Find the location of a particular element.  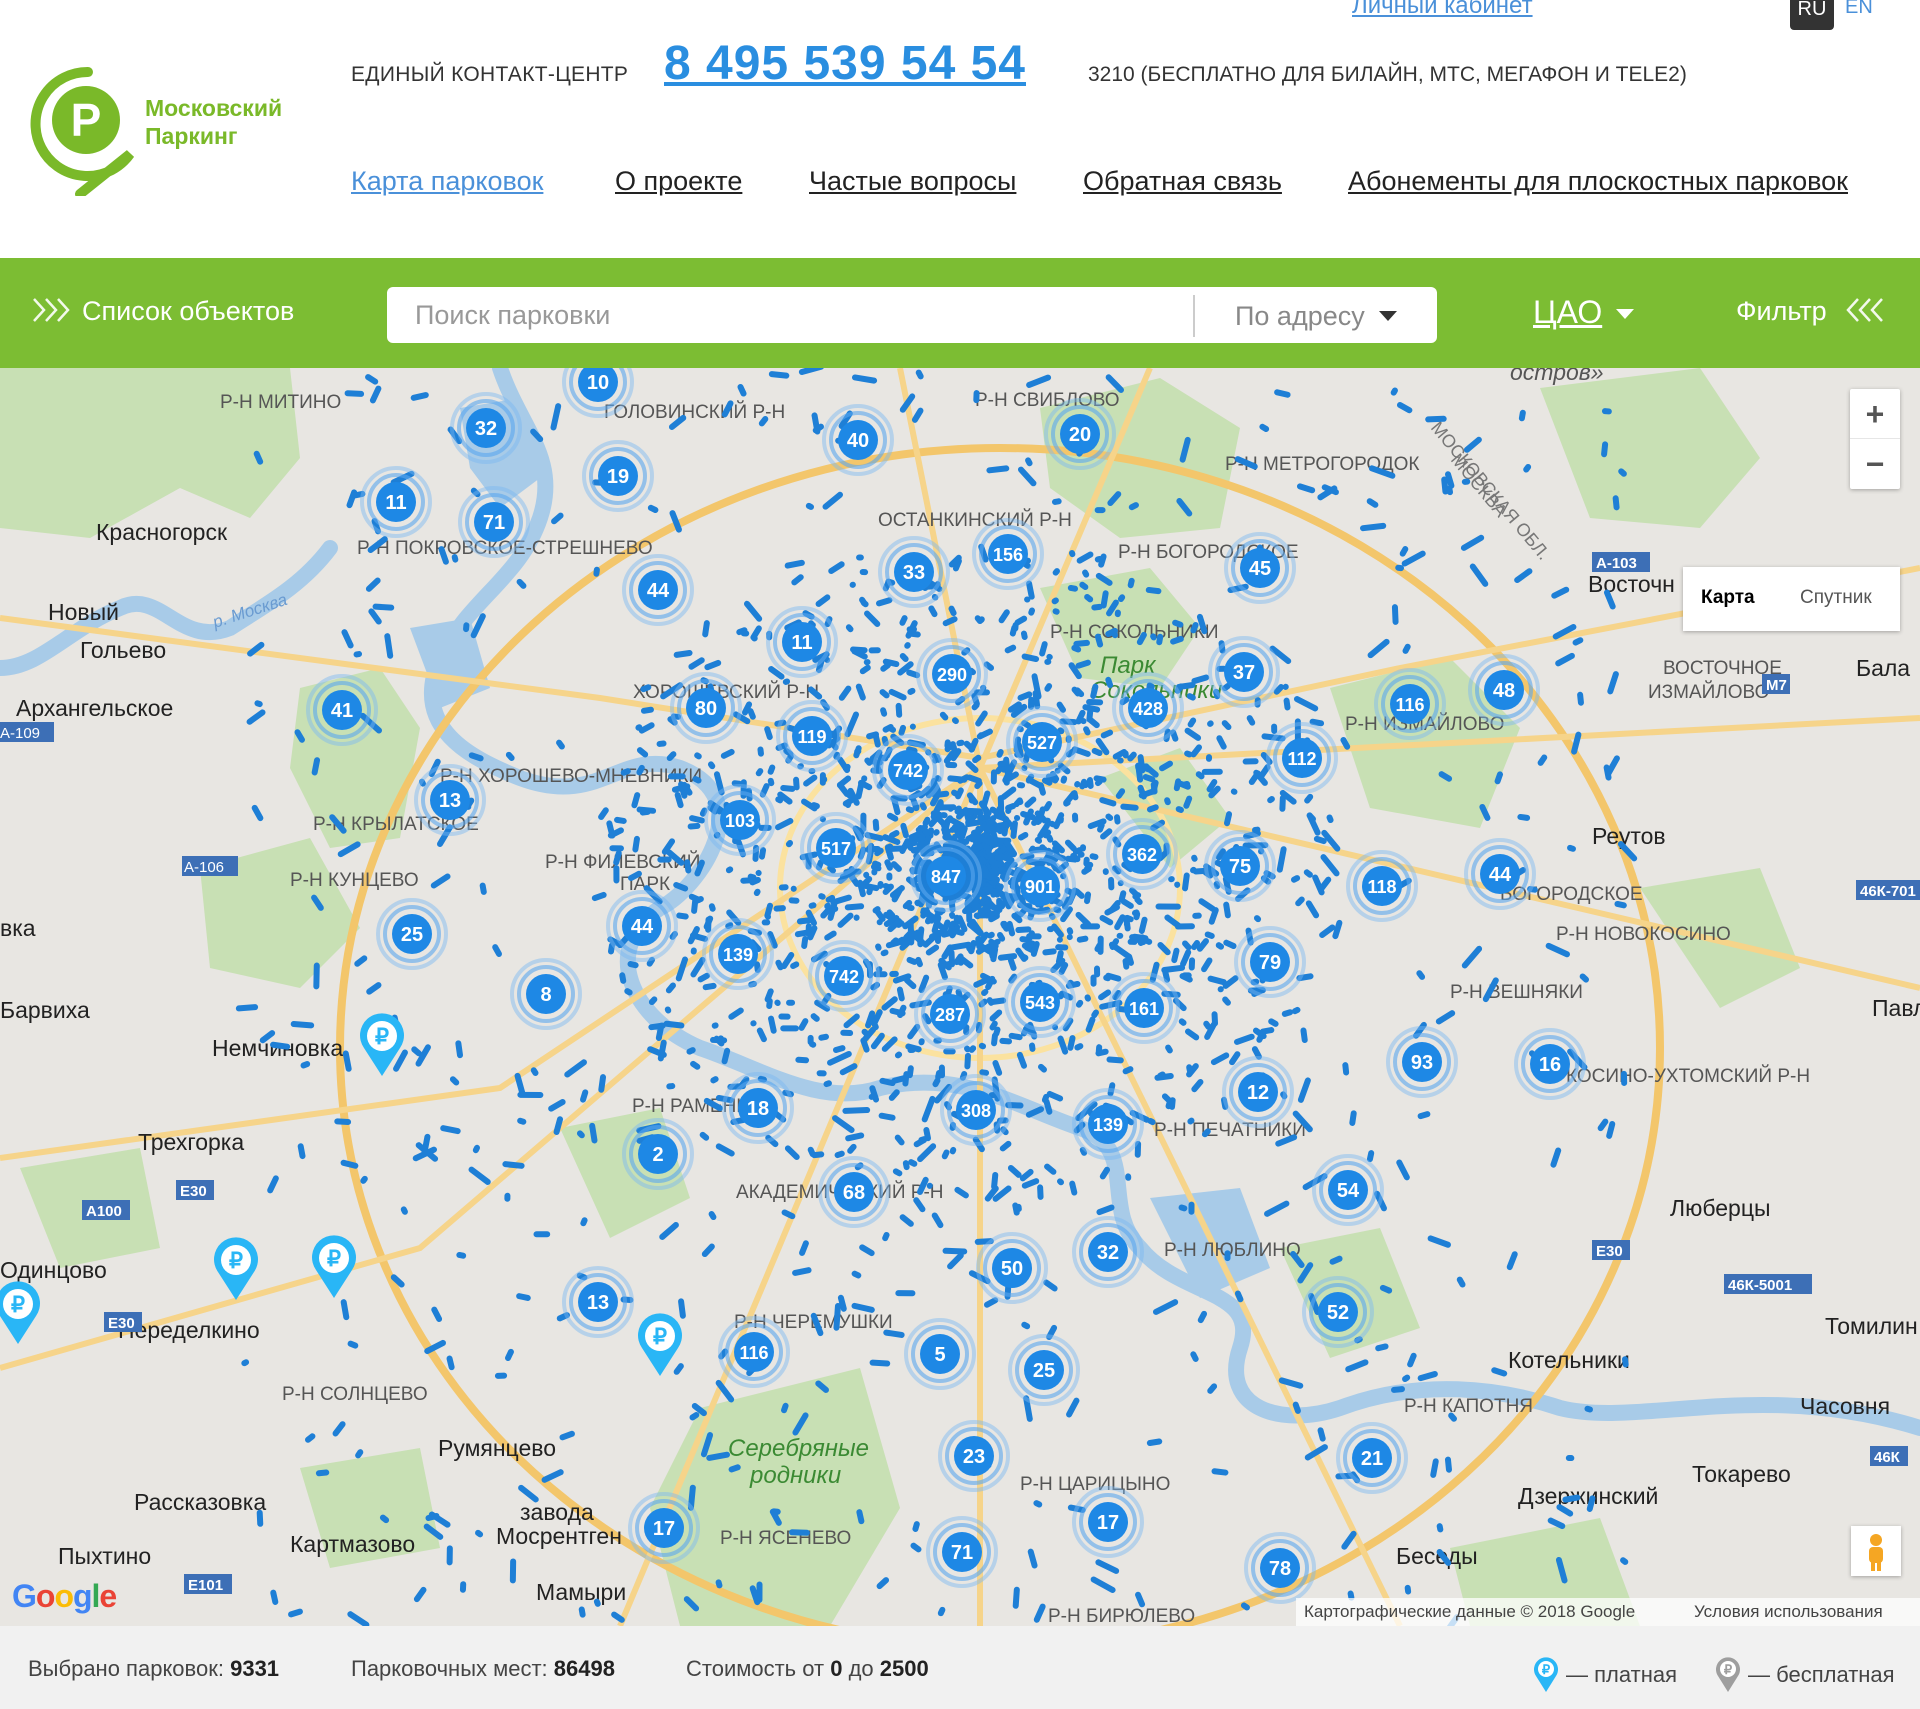

parking-cluster: 32 is located at coordinates (1108, 1252).